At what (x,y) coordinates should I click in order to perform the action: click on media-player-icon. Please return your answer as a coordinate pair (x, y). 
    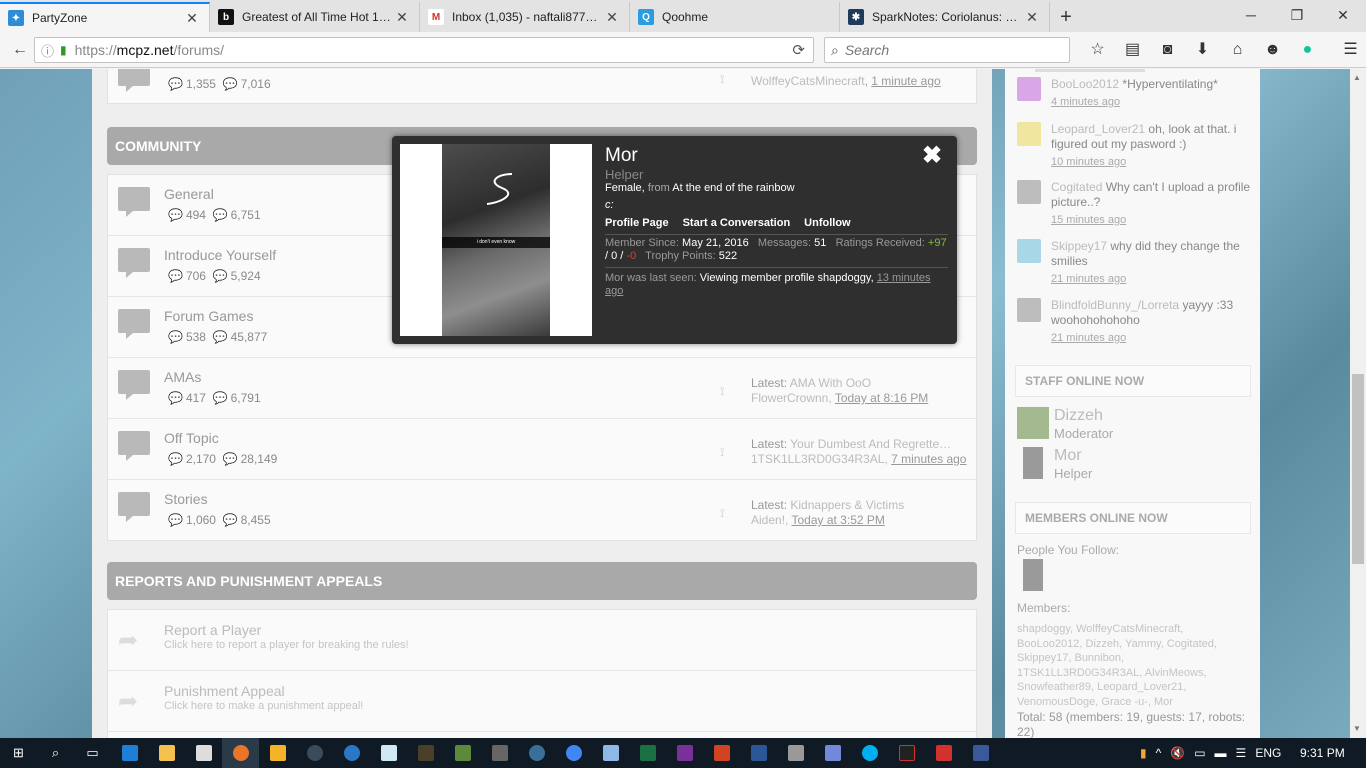
    Looking at the image, I should click on (277, 753).